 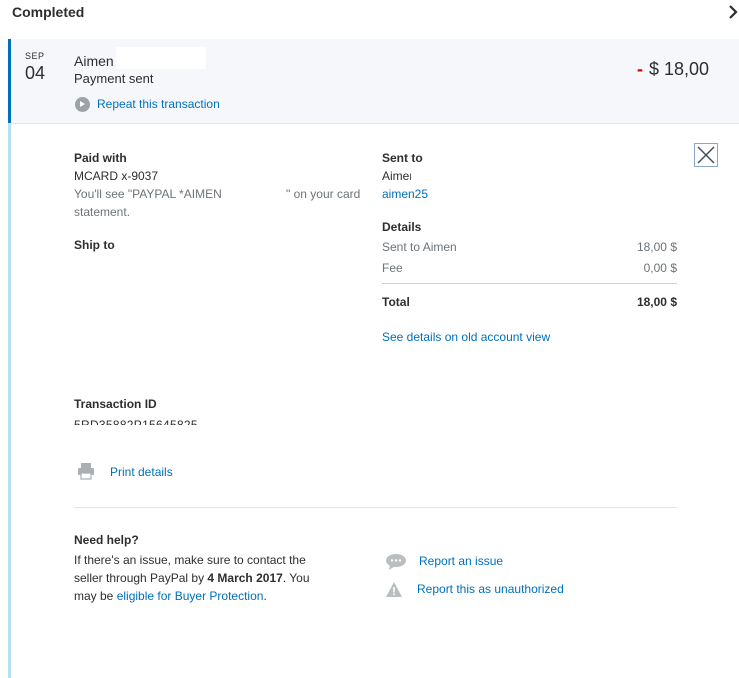 I want to click on detail-row-value: 18,00 $, so click(x=656, y=247).